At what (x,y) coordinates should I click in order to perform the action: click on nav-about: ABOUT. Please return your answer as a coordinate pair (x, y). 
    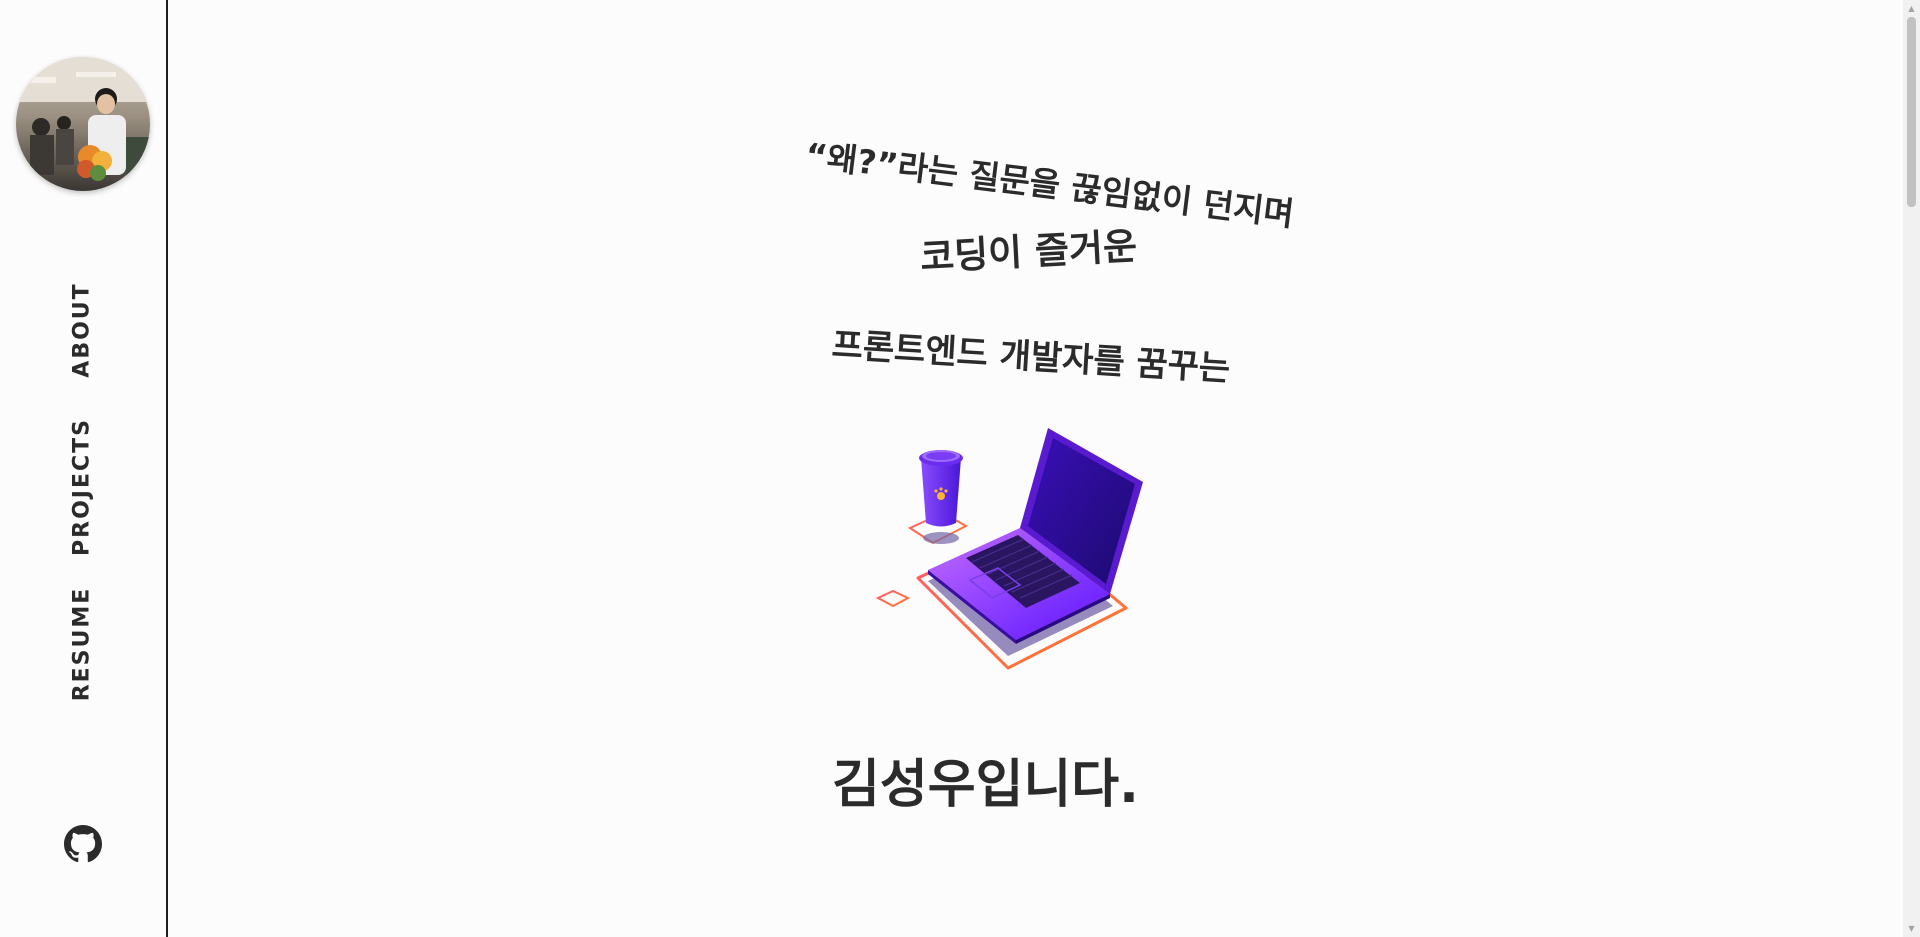
    Looking at the image, I should click on (82, 329).